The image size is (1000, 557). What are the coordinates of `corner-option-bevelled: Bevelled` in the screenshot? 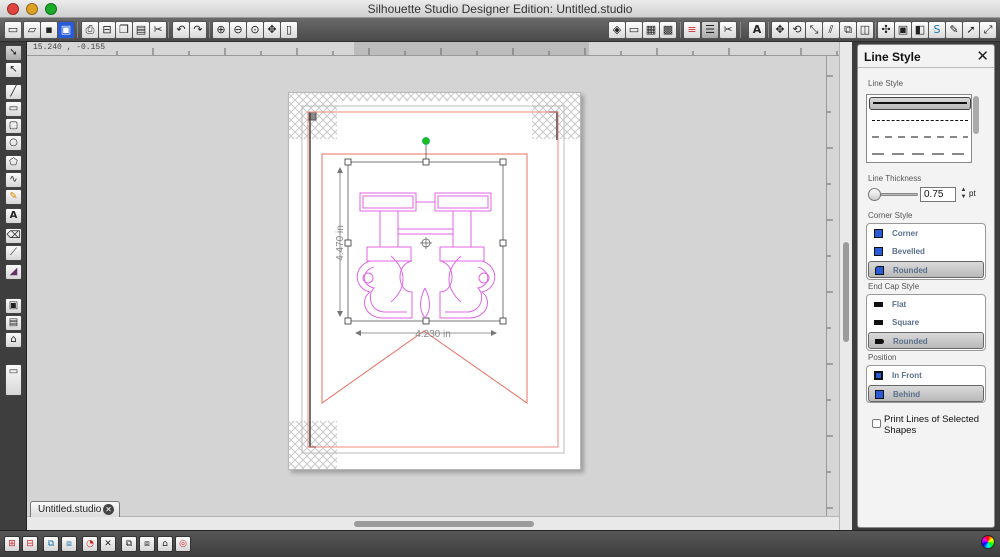 It's located at (926, 251).